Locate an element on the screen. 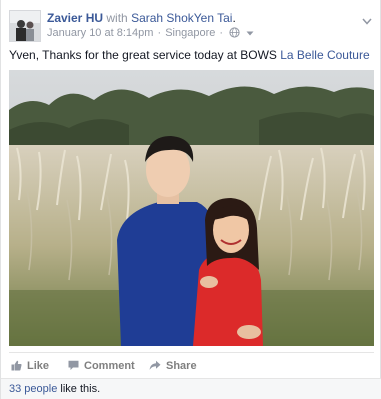 This screenshot has height=399, width=381. post-actions: Like Comment Share is located at coordinates (191, 365).